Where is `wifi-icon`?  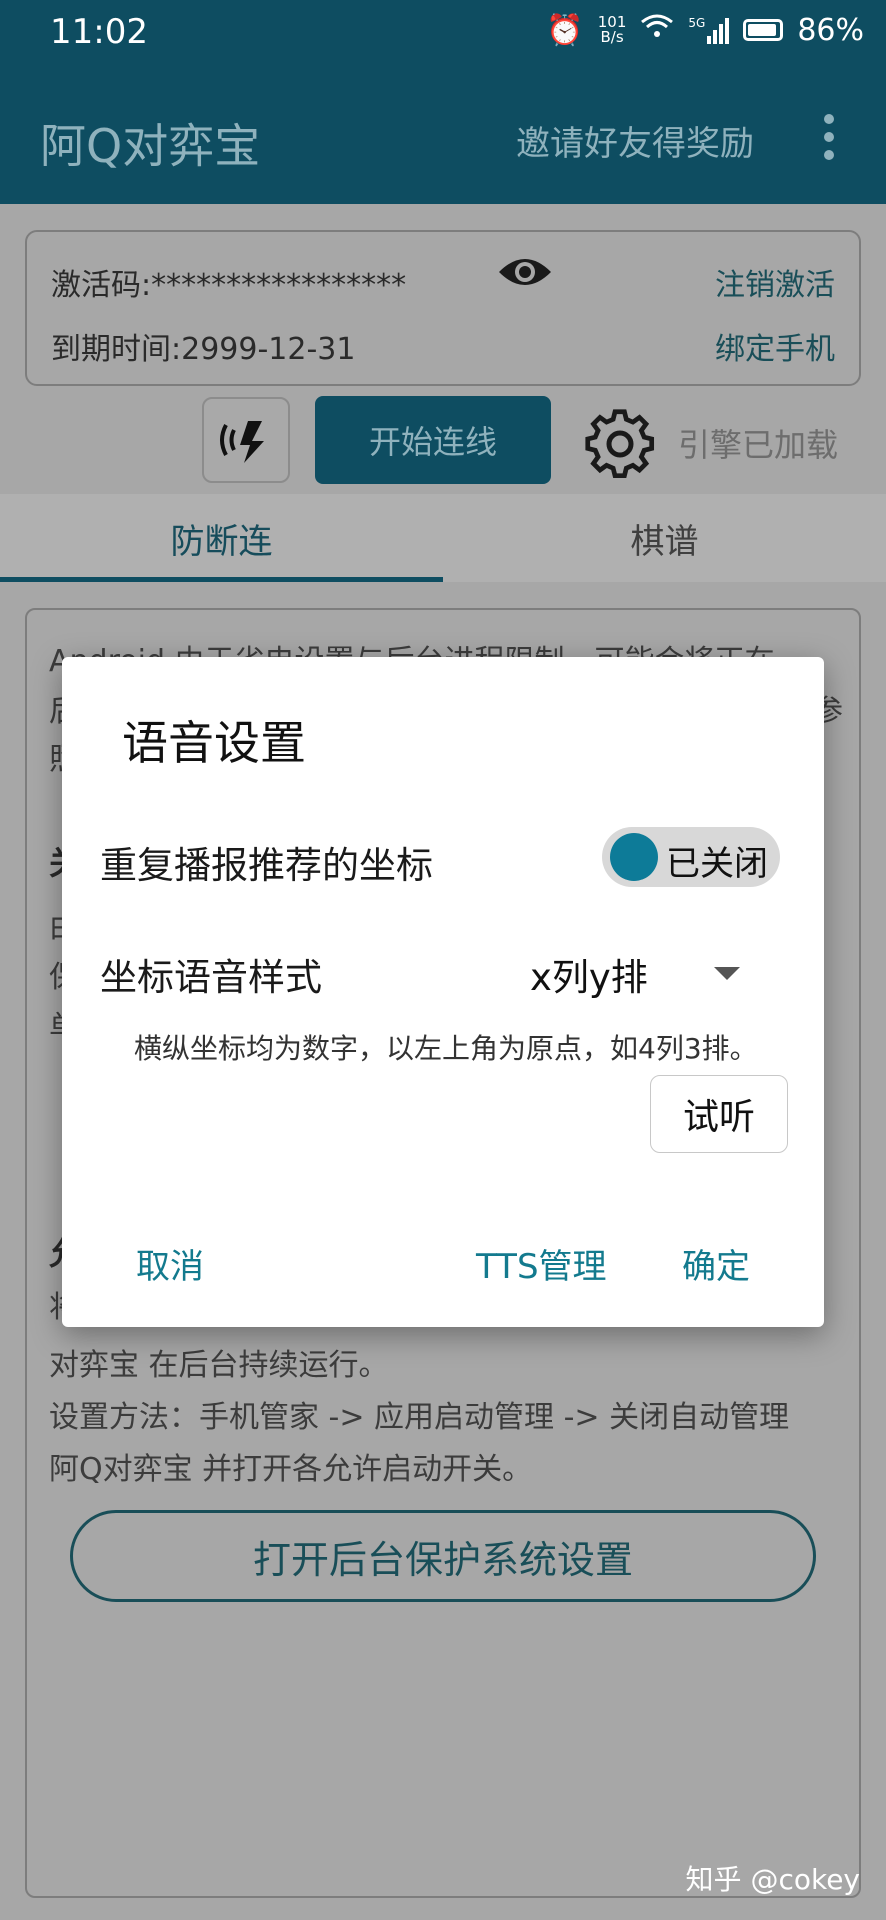
wifi-icon is located at coordinates (657, 30).